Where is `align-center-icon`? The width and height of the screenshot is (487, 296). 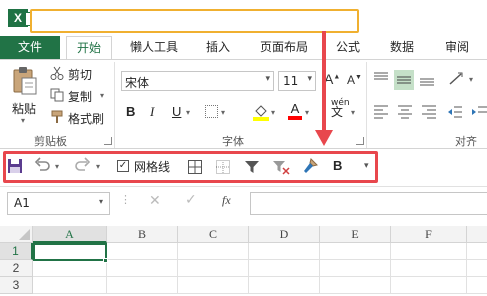 align-center-icon is located at coordinates (405, 112).